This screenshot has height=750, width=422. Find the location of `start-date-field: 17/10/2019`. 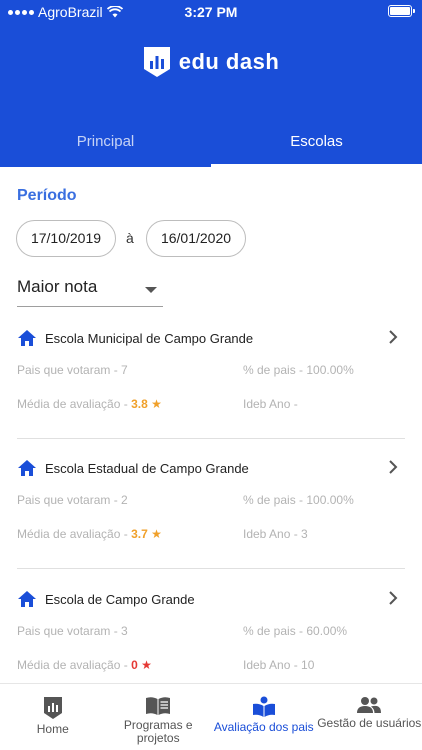

start-date-field: 17/10/2019 is located at coordinates (66, 238).